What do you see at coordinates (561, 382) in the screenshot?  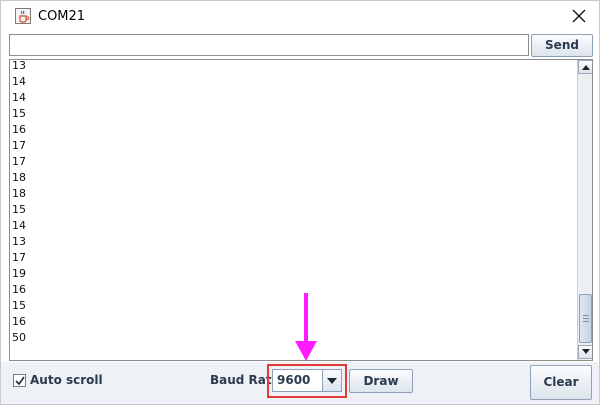 I see `clear-button: Clear` at bounding box center [561, 382].